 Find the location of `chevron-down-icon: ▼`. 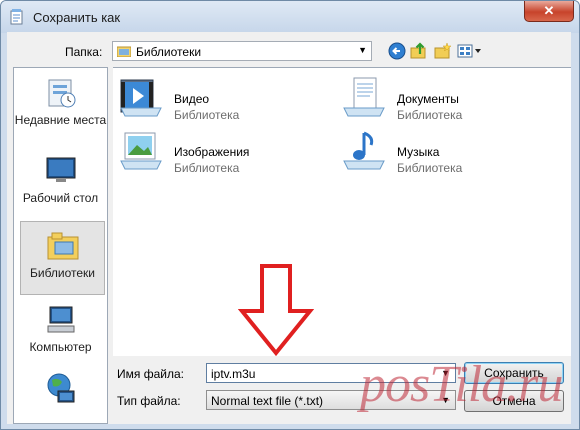

chevron-down-icon: ▼ is located at coordinates (362, 50).